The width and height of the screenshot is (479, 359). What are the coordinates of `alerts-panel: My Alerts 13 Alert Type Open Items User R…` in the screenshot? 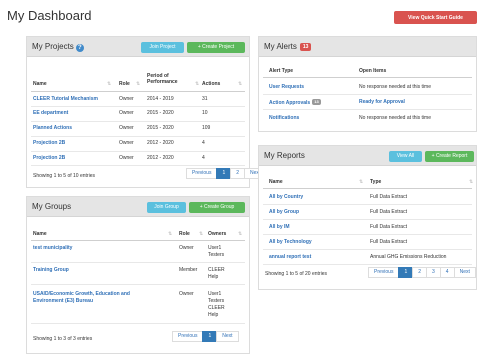 It's located at (367, 84).